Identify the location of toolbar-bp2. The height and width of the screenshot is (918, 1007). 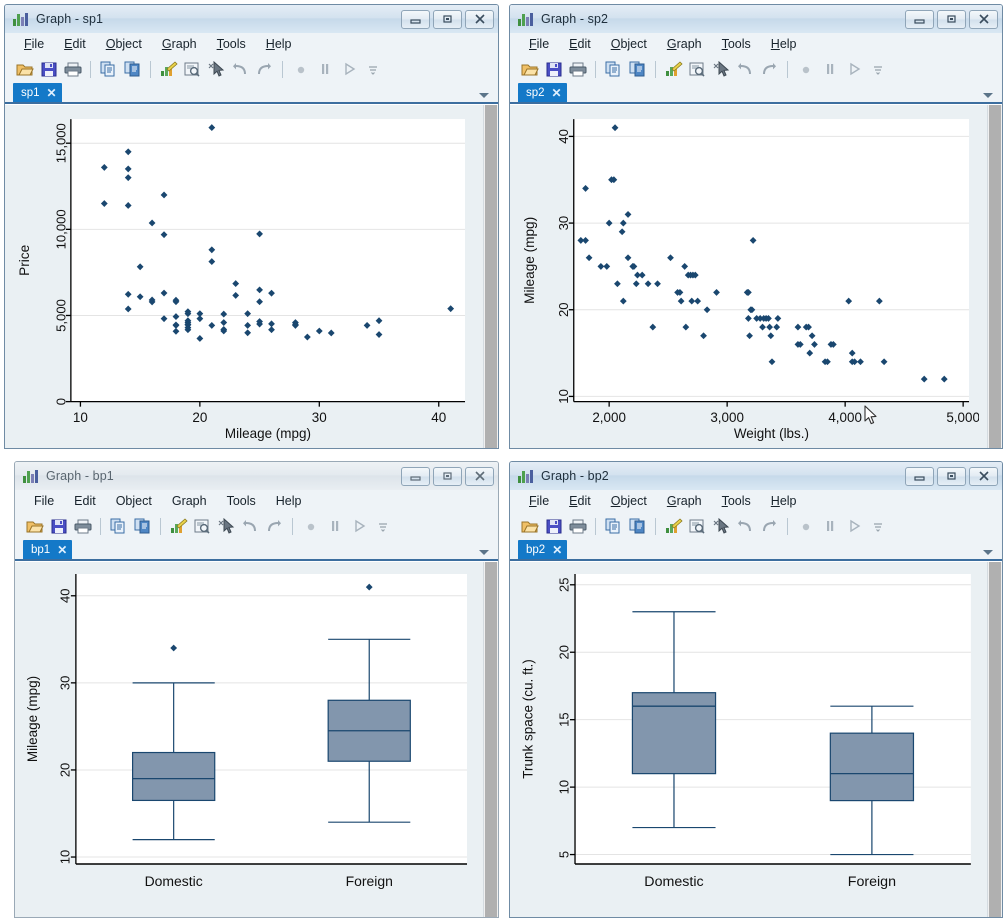
(756, 526).